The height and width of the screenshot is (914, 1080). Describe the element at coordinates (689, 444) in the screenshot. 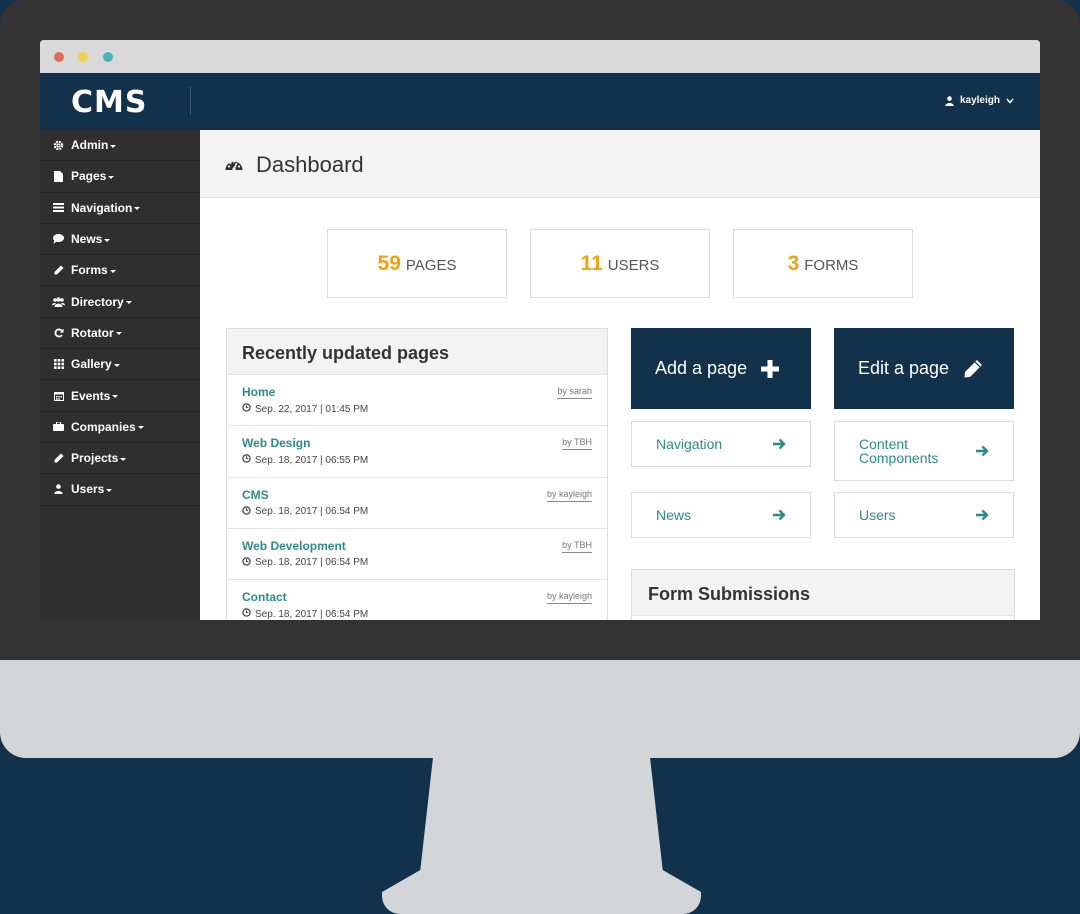

I see `navigation-link-label: Navigation` at that location.